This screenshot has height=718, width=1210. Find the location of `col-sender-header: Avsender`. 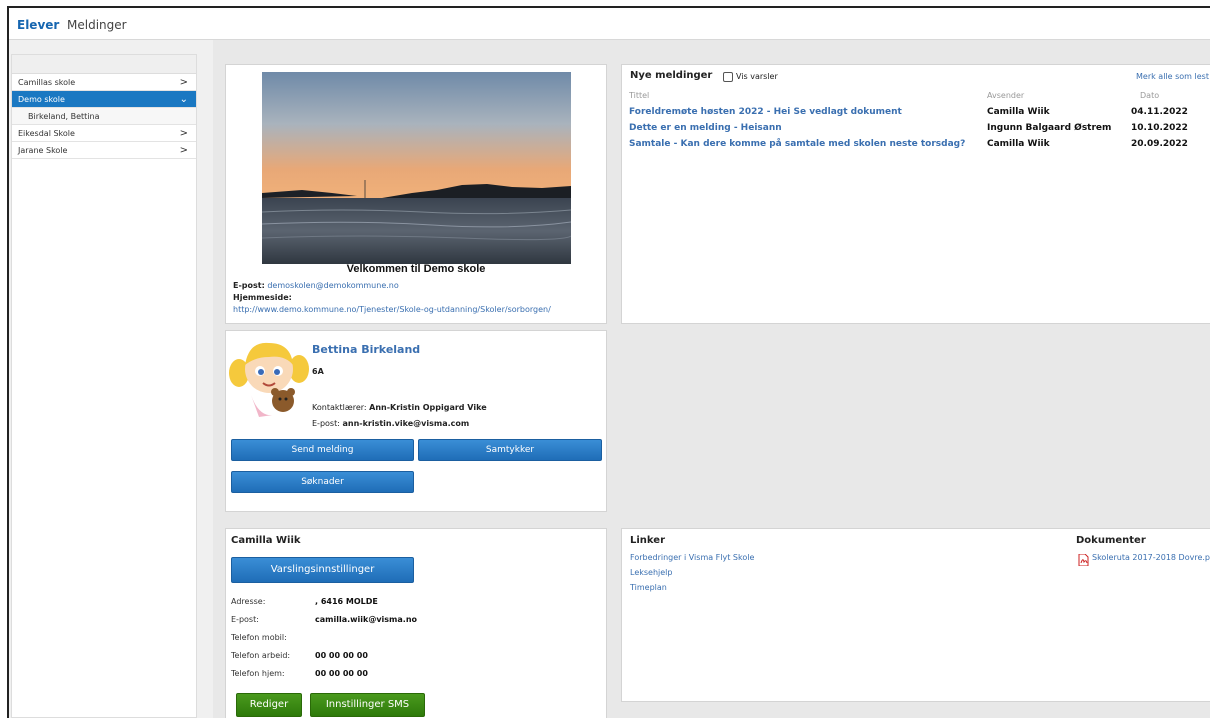

col-sender-header: Avsender is located at coordinates (1006, 95).